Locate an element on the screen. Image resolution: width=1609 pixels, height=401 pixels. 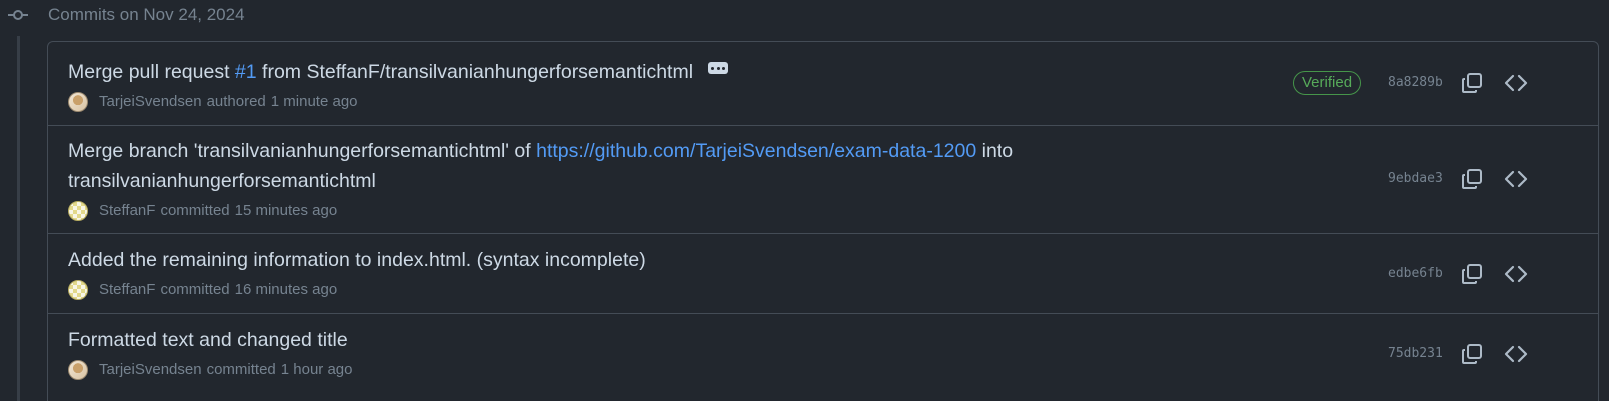
ellipsis-icon is located at coordinates (718, 68).